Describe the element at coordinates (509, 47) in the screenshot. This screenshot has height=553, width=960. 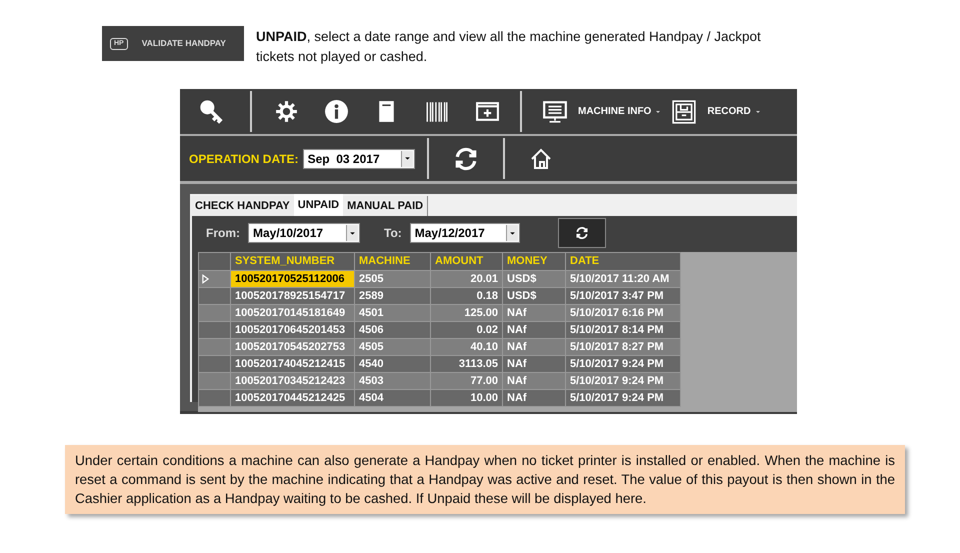
I see `description-text: UNPAID, select a date range and view all the machine generated Handpay / Jackpot tickets not played or cashed.` at that location.